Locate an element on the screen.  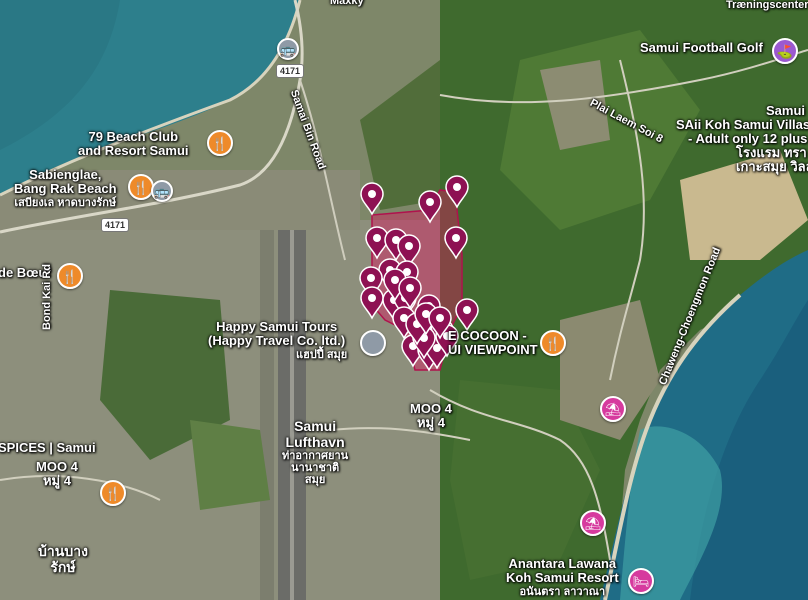
place-label-traeningscenter: Træningscenter is located at coordinates (767, 5).